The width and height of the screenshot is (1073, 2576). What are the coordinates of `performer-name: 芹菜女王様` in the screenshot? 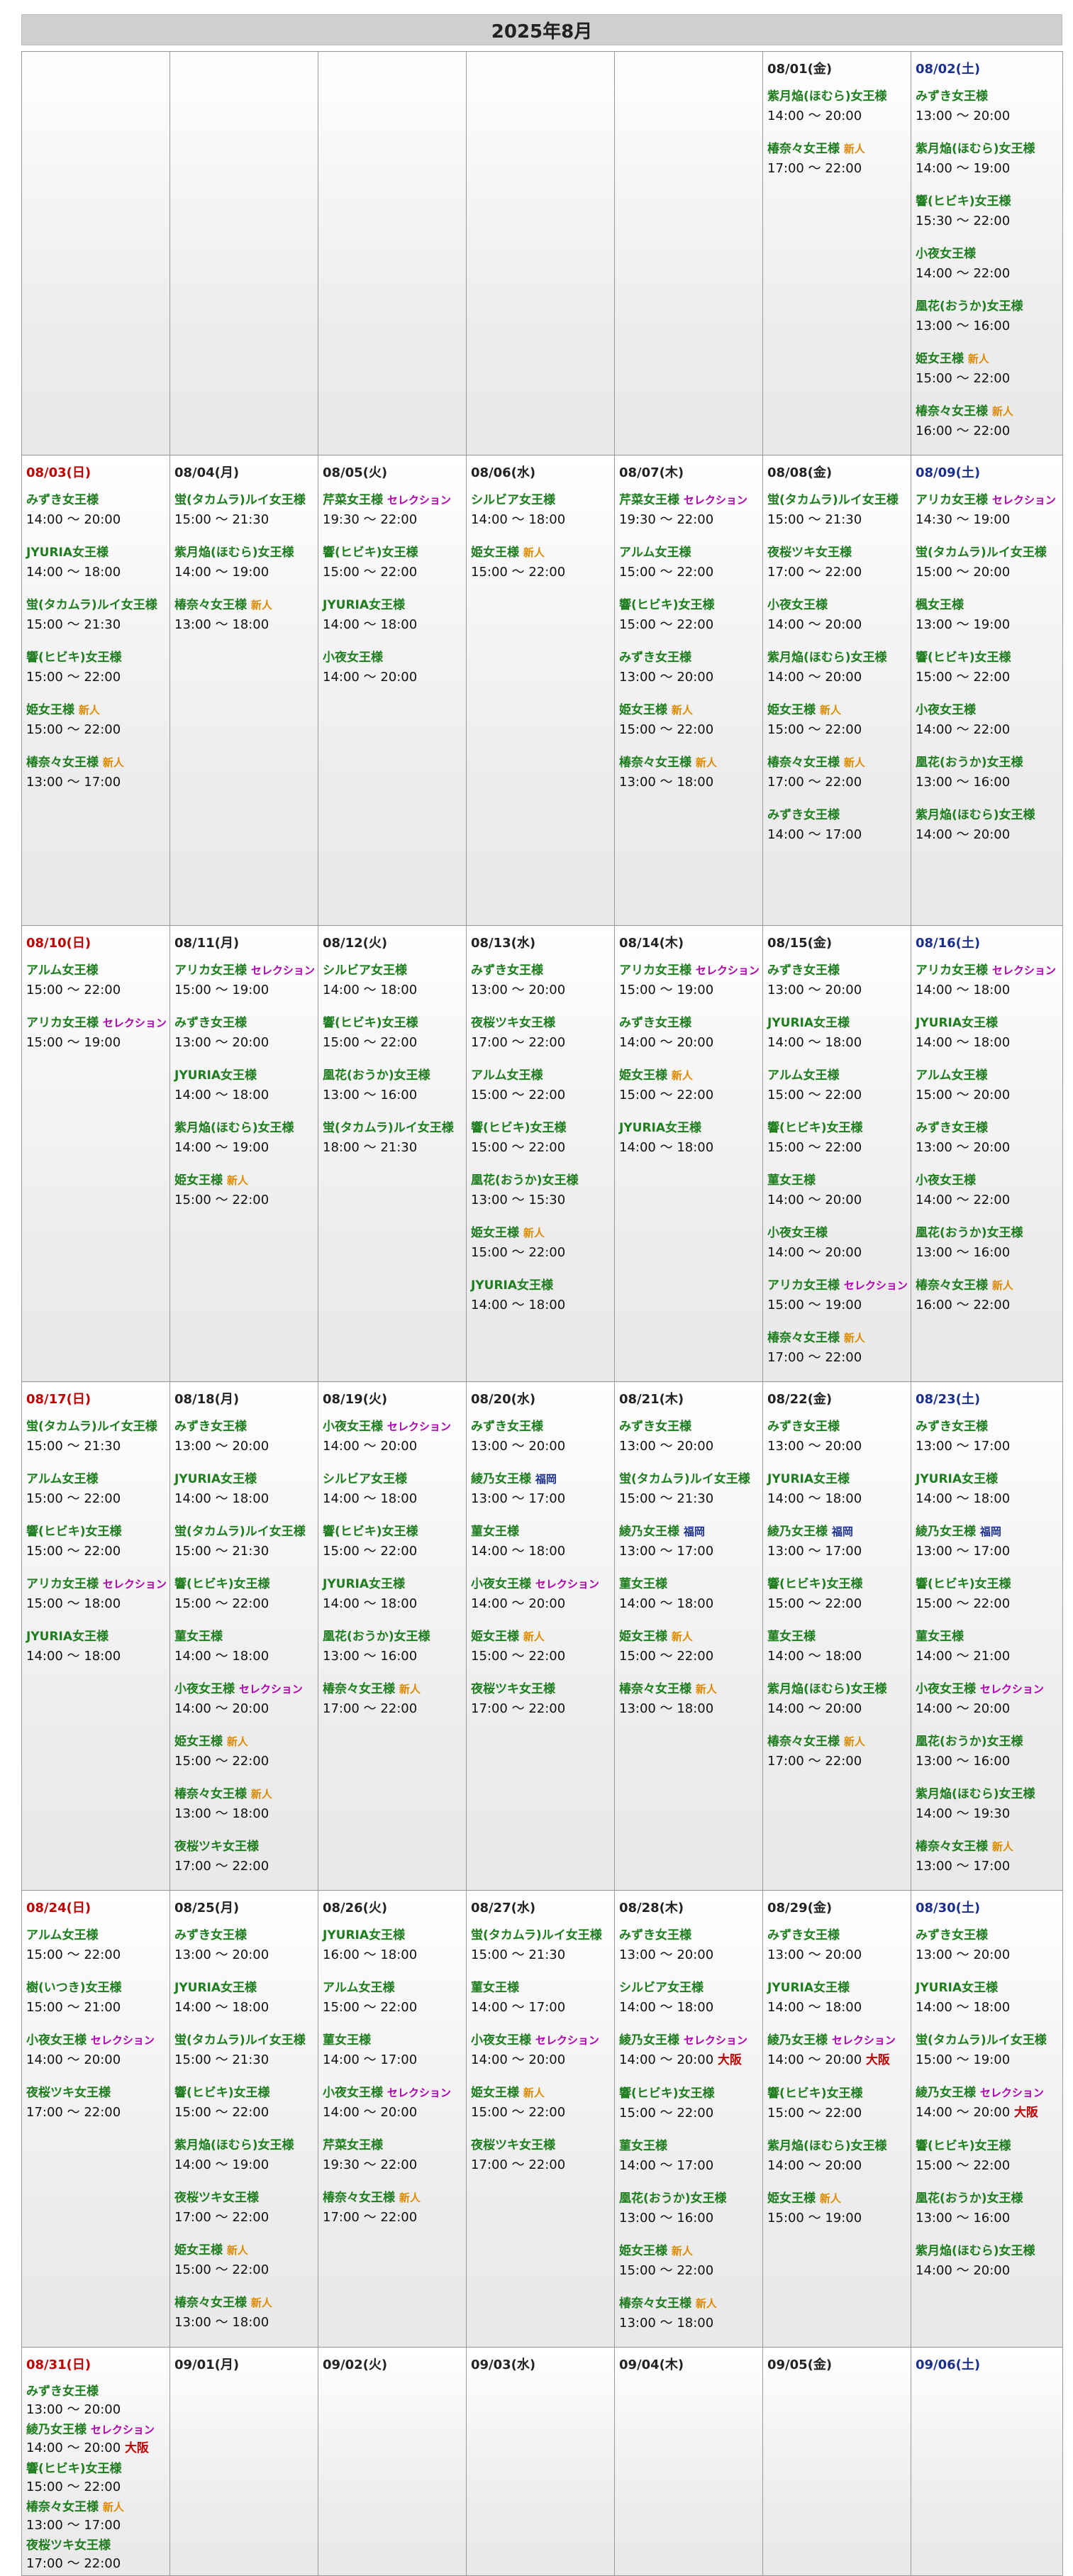 It's located at (649, 500).